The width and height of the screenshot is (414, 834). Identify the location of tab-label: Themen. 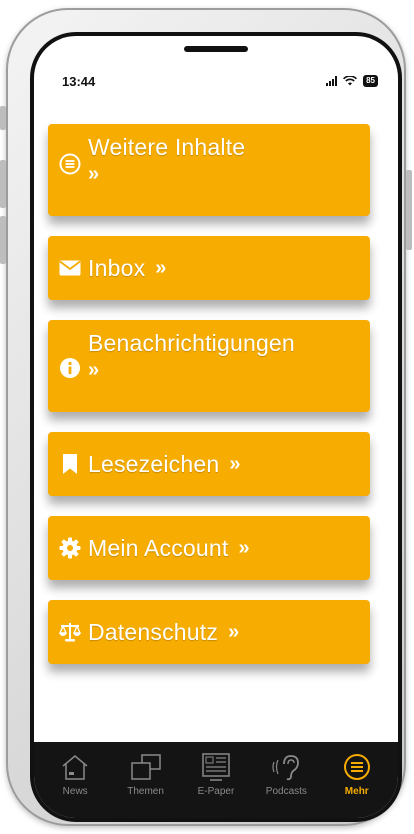
(145, 791).